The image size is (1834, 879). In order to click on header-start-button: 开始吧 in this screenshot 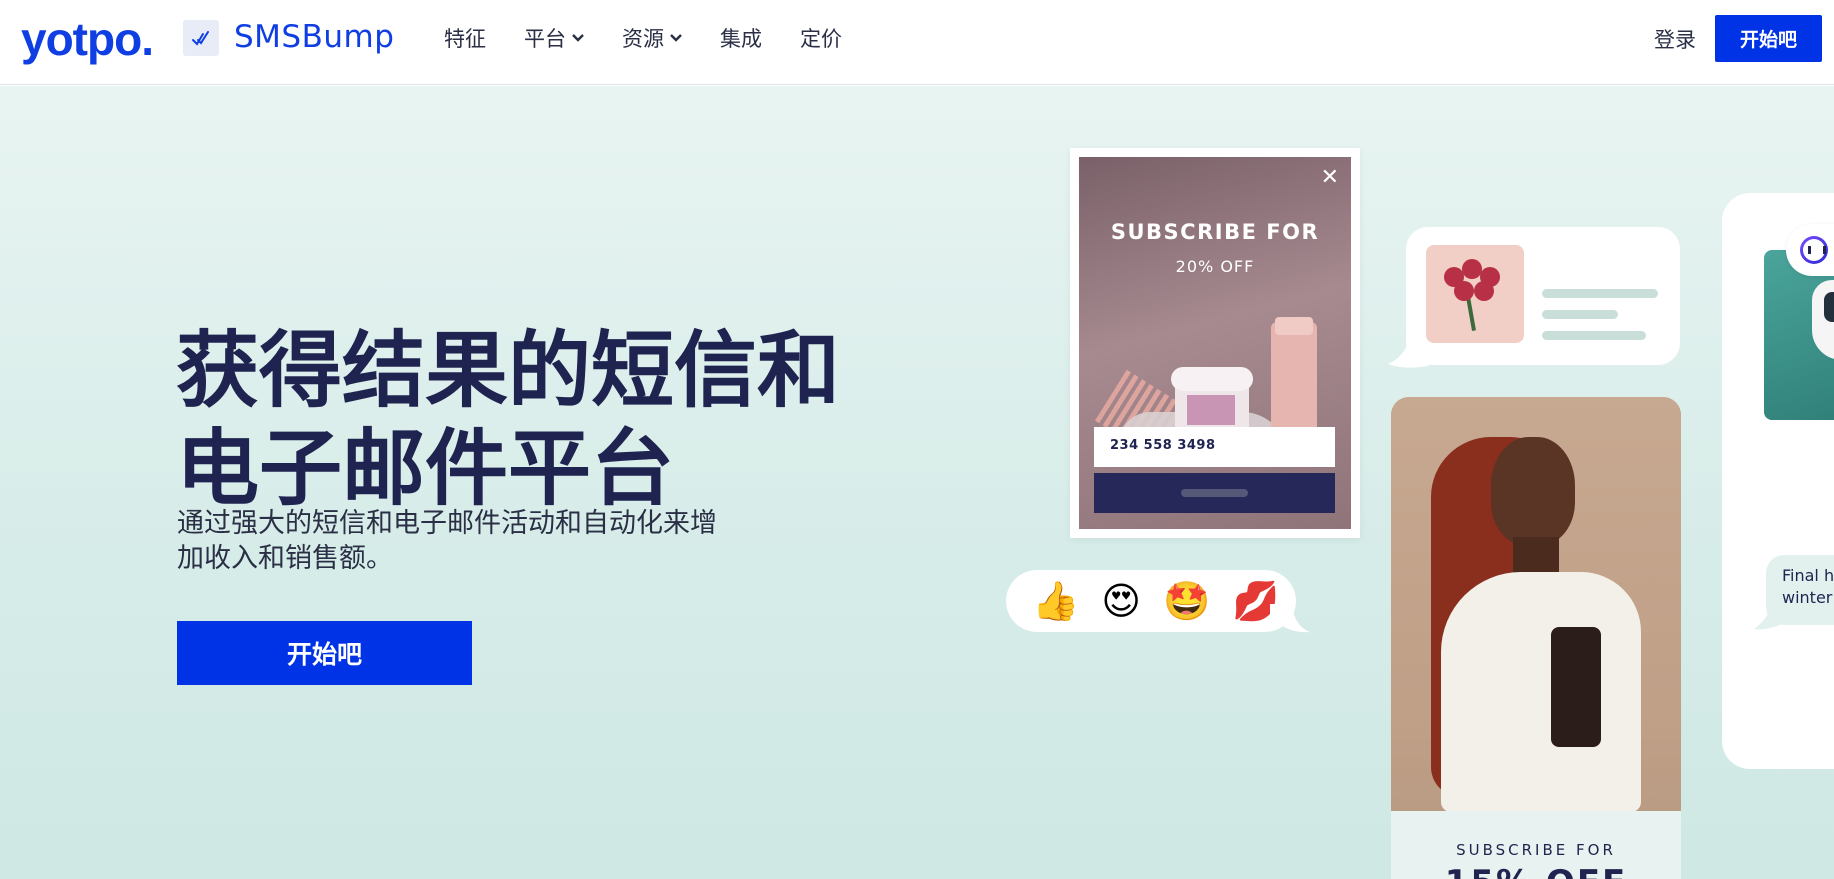, I will do `click(1768, 38)`.